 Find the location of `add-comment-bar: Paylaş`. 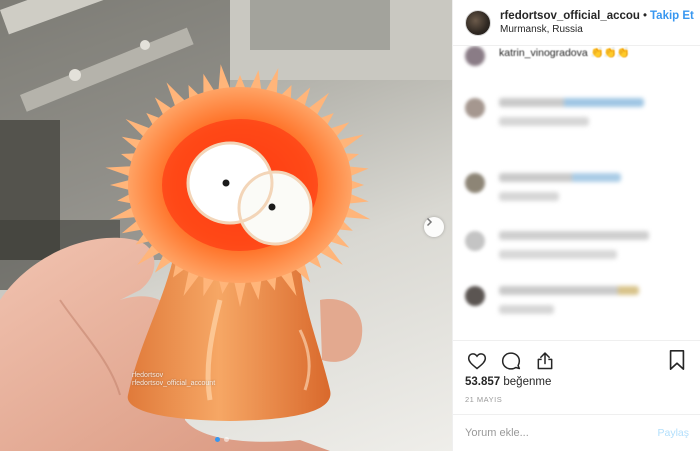

add-comment-bar: Paylaş is located at coordinates (576, 432).